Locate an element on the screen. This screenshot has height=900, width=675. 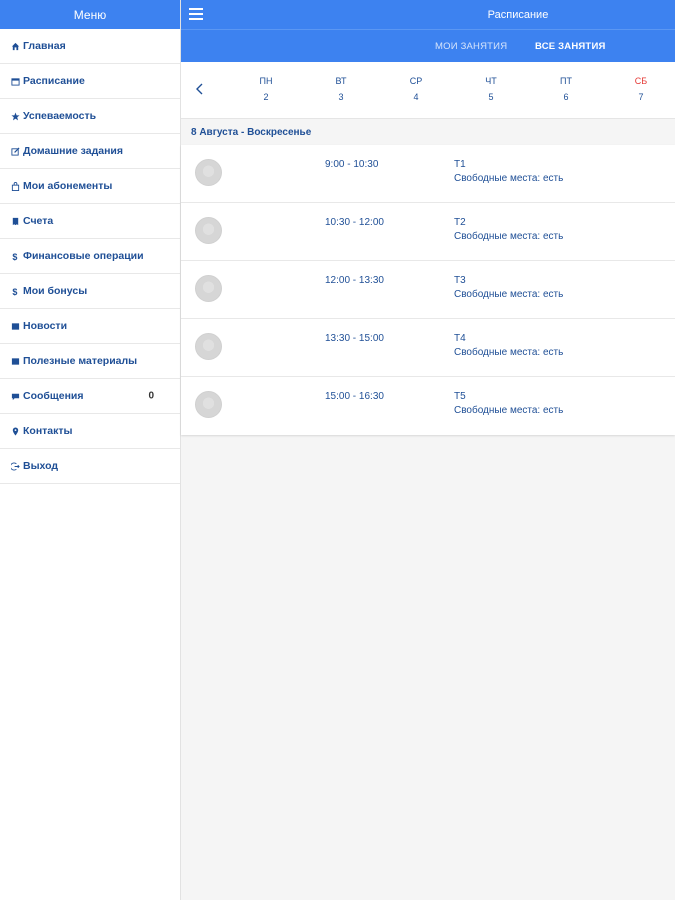
star-icon is located at coordinates (15, 116).